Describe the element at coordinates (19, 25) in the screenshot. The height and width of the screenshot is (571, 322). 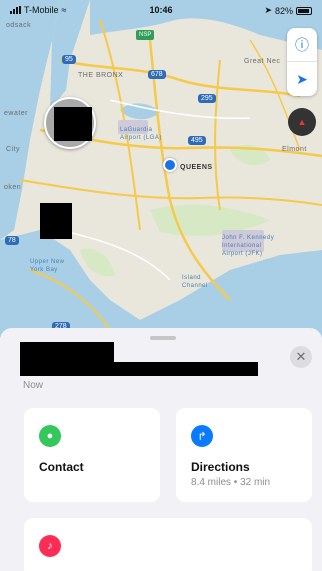
I see `map-label-odsack: odsack` at that location.